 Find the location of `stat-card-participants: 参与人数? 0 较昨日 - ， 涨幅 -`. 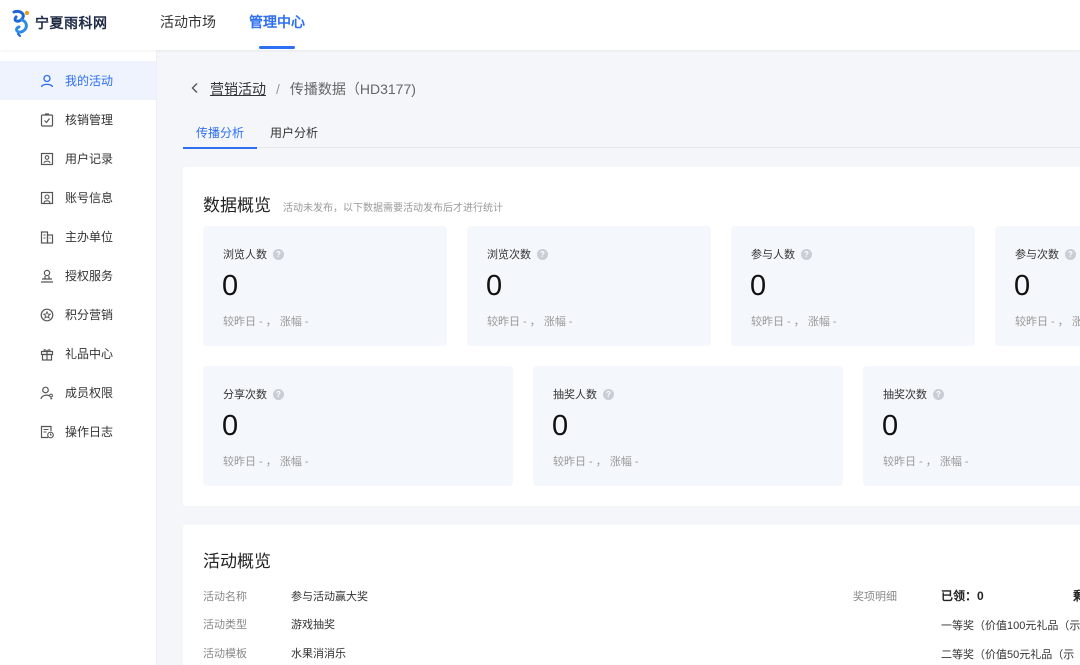

stat-card-participants: 参与人数? 0 较昨日 - ， 涨幅 - is located at coordinates (853, 286).